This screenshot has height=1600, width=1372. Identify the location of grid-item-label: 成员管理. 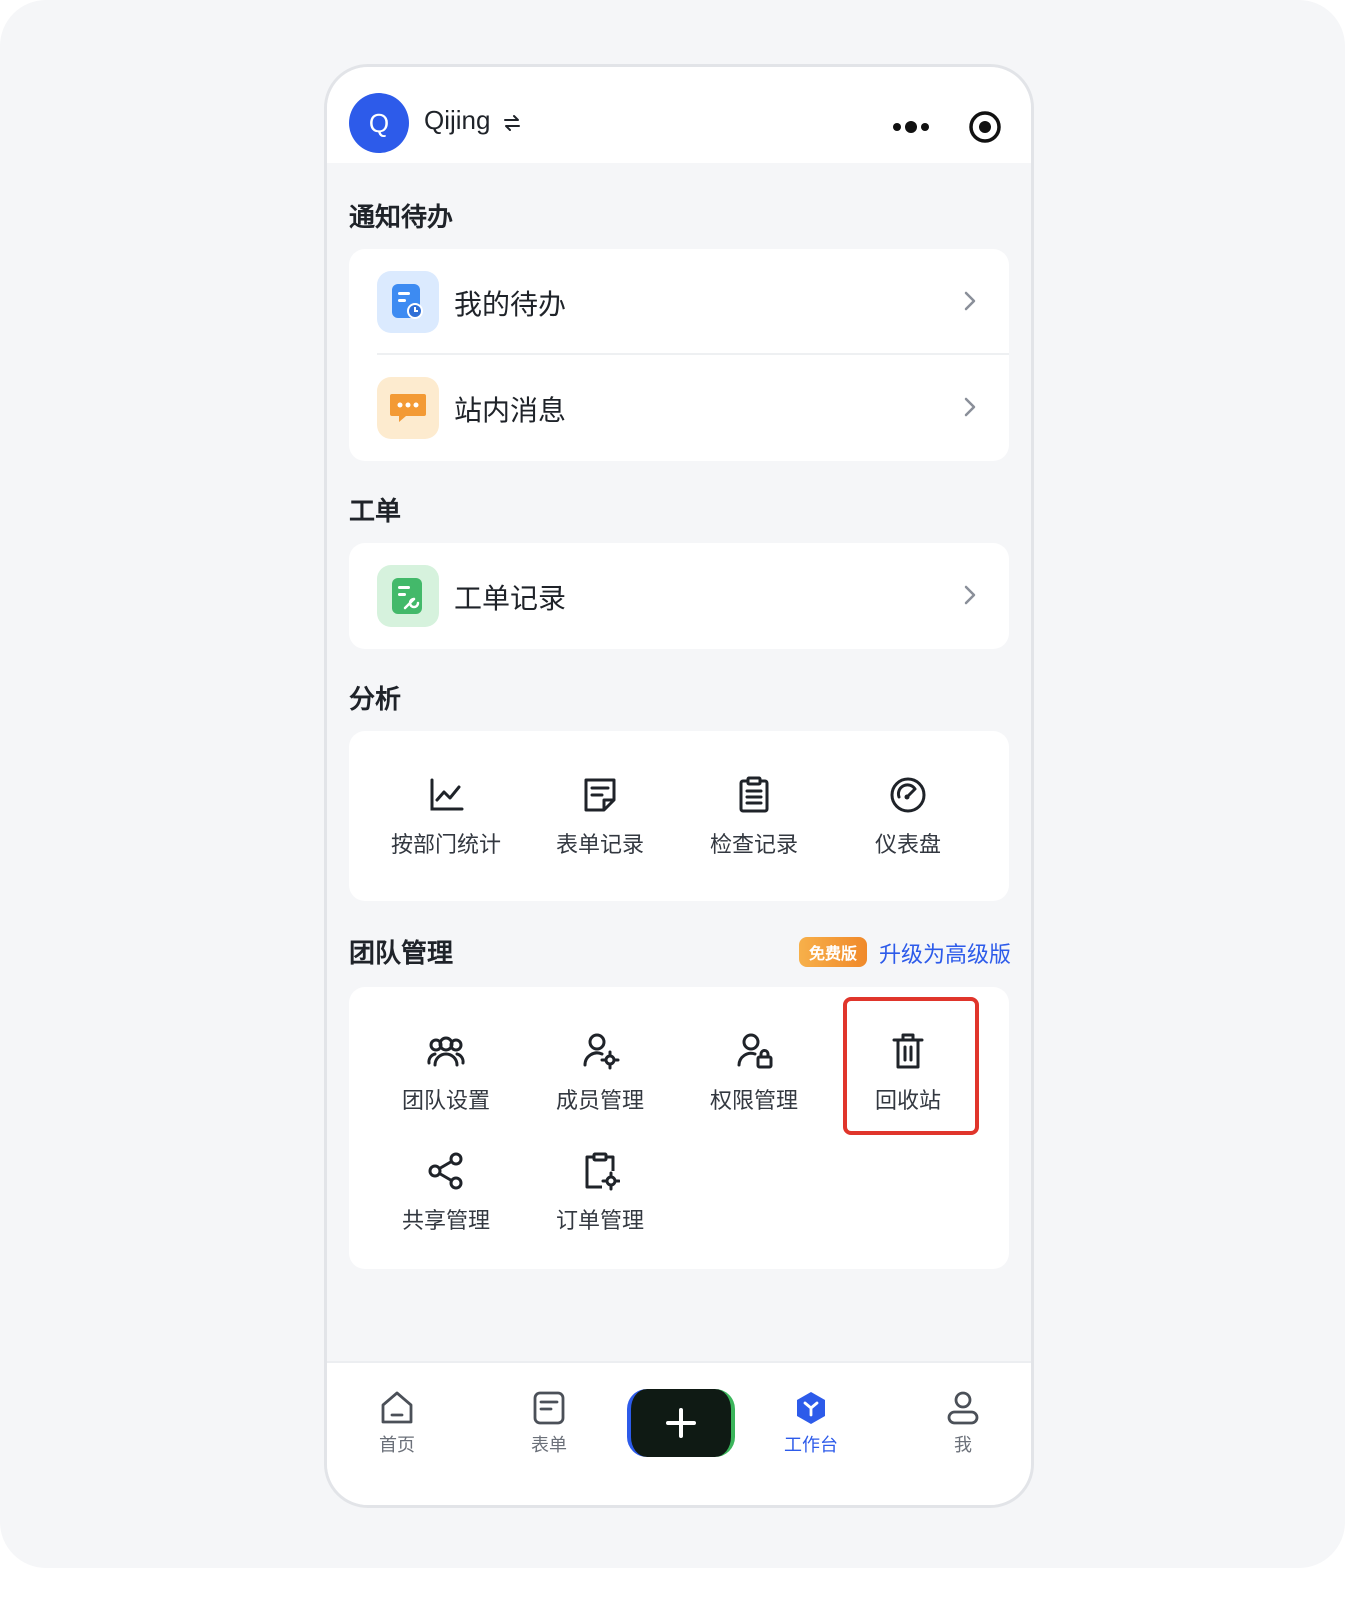
(599, 1101).